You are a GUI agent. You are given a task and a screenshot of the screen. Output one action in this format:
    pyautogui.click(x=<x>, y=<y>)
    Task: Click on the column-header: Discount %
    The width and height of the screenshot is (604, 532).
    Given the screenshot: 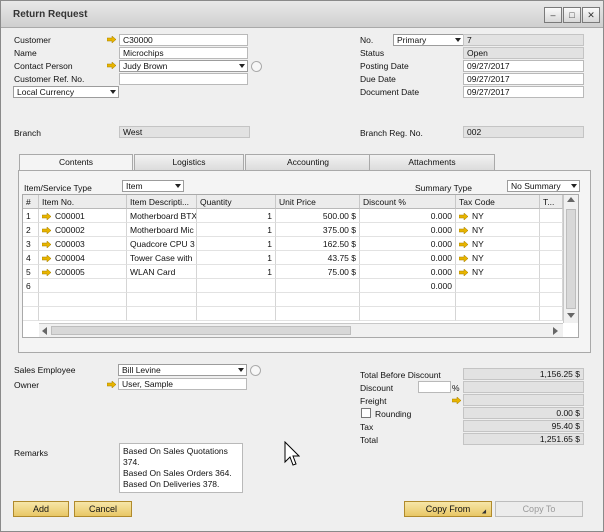 What is the action you would take?
    pyautogui.click(x=408, y=202)
    